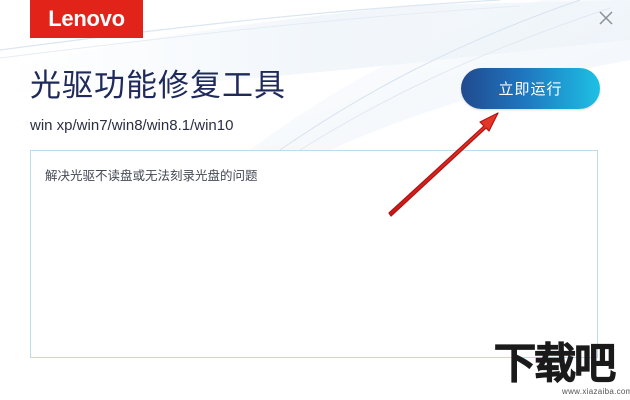 This screenshot has height=400, width=630. I want to click on run-now-button: 立即运行, so click(530, 88).